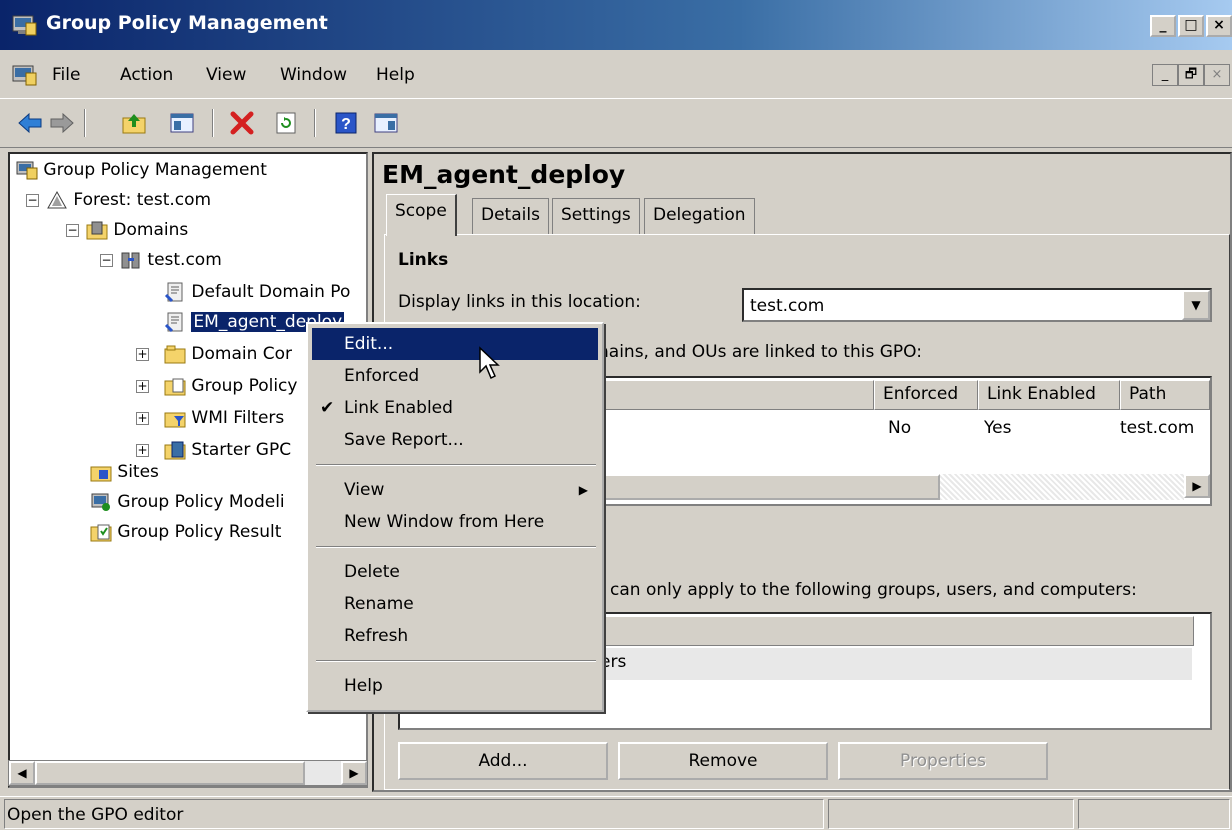  I want to click on menu-item-label: New Window from Here, so click(444, 522).